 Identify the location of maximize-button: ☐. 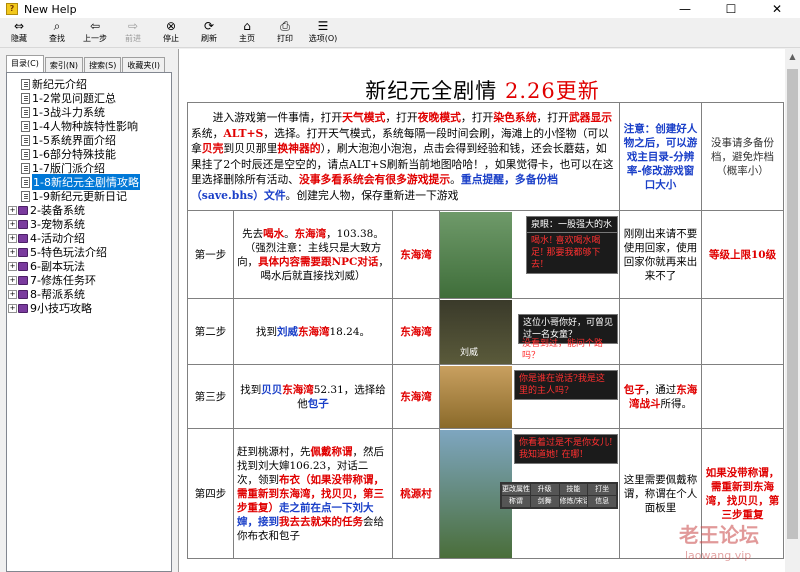
(731, 9).